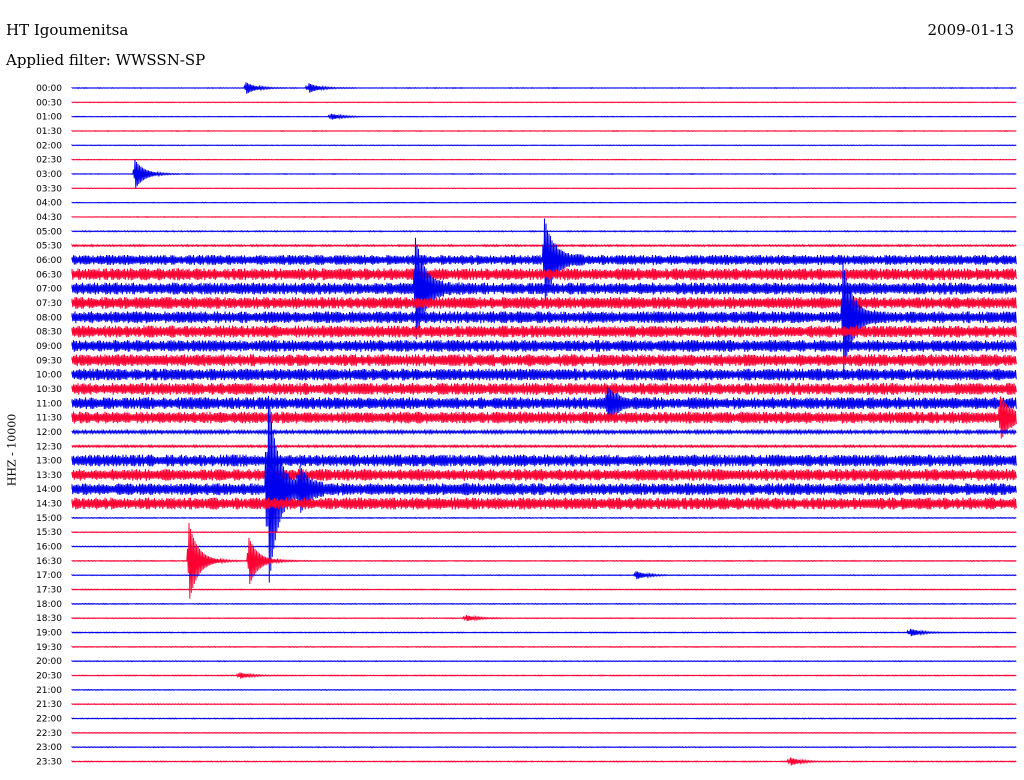 This screenshot has width=1024, height=780. I want to click on time-tick-label: 04:30, so click(49, 218).